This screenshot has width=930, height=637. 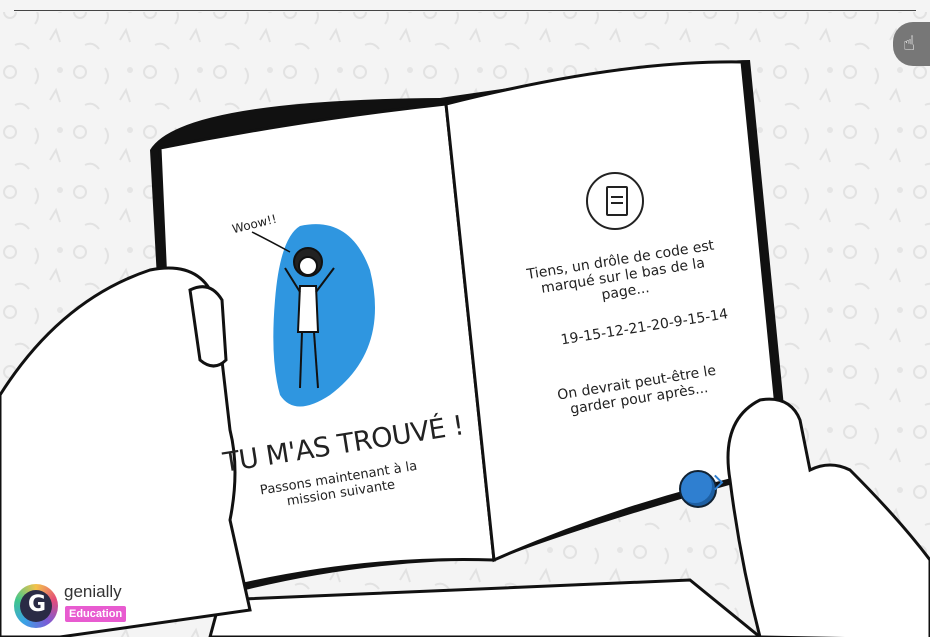 I want to click on book-bottom-edge, so click(x=485, y=607).